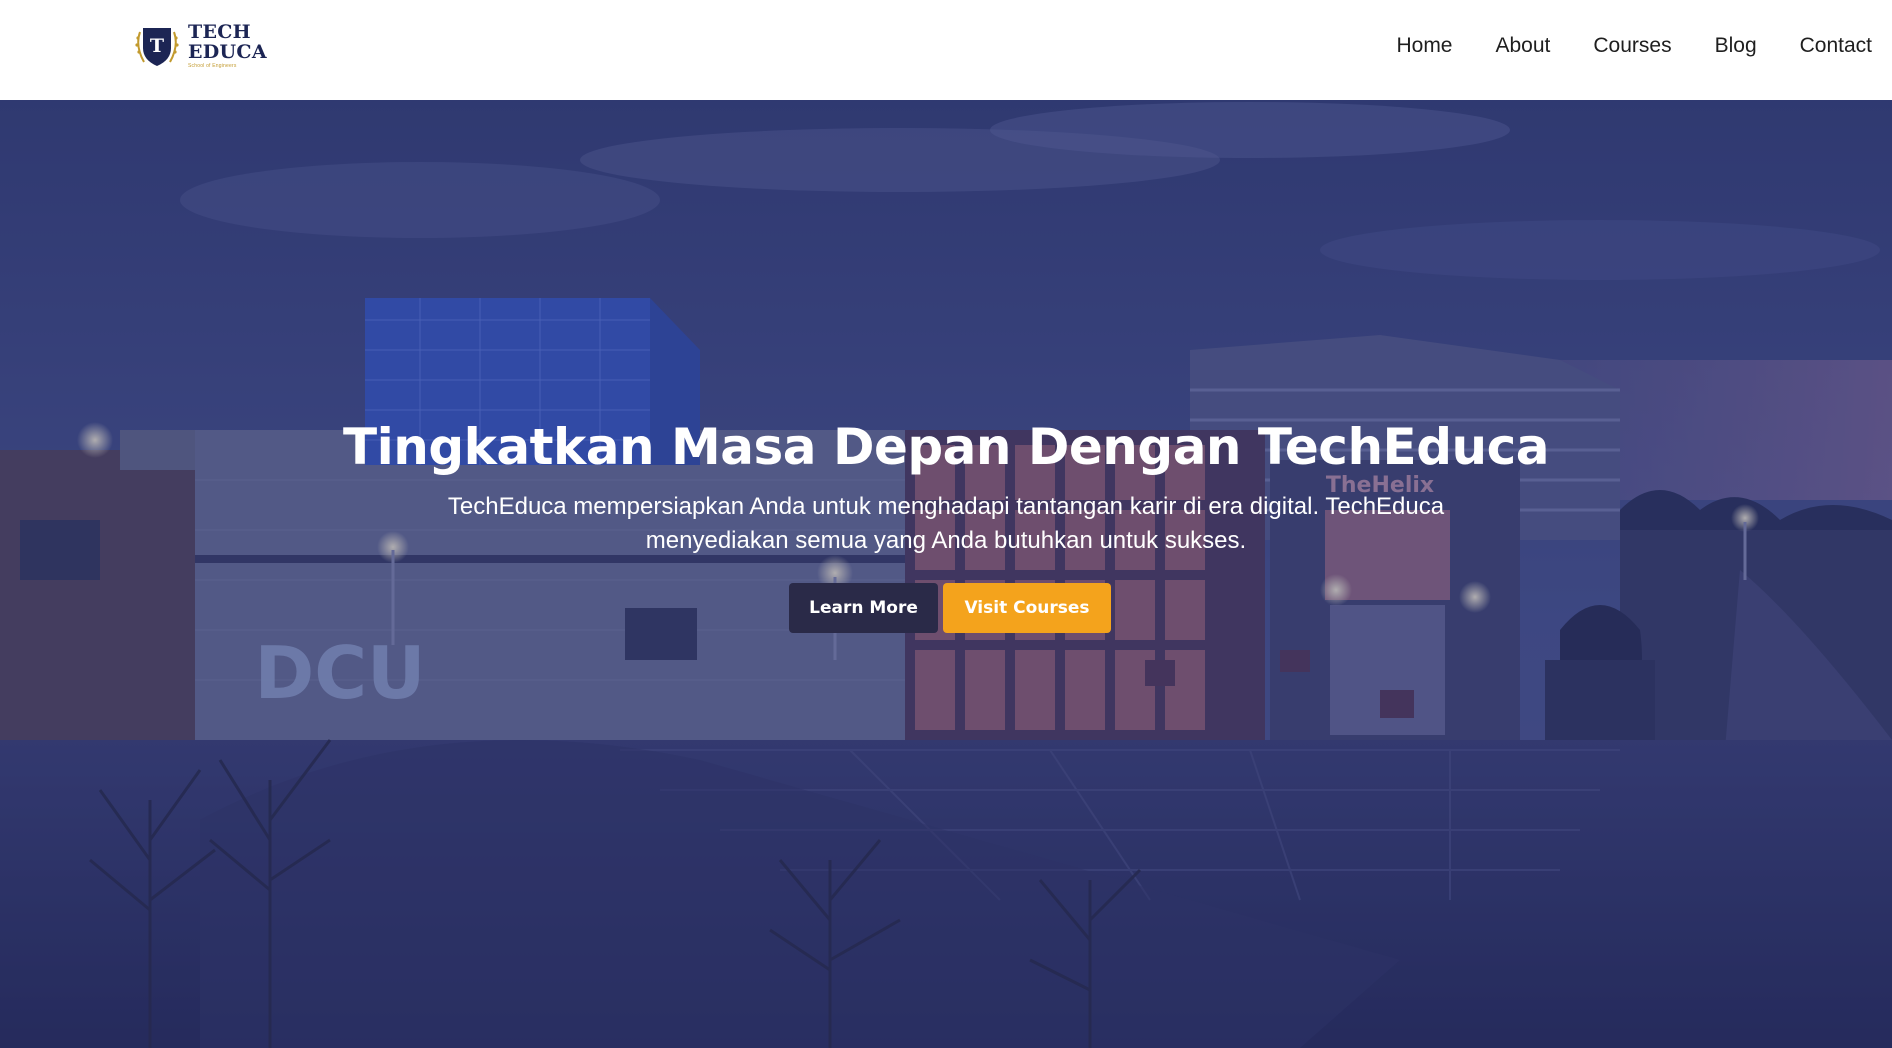  I want to click on logo-line-1: TECH, so click(219, 32).